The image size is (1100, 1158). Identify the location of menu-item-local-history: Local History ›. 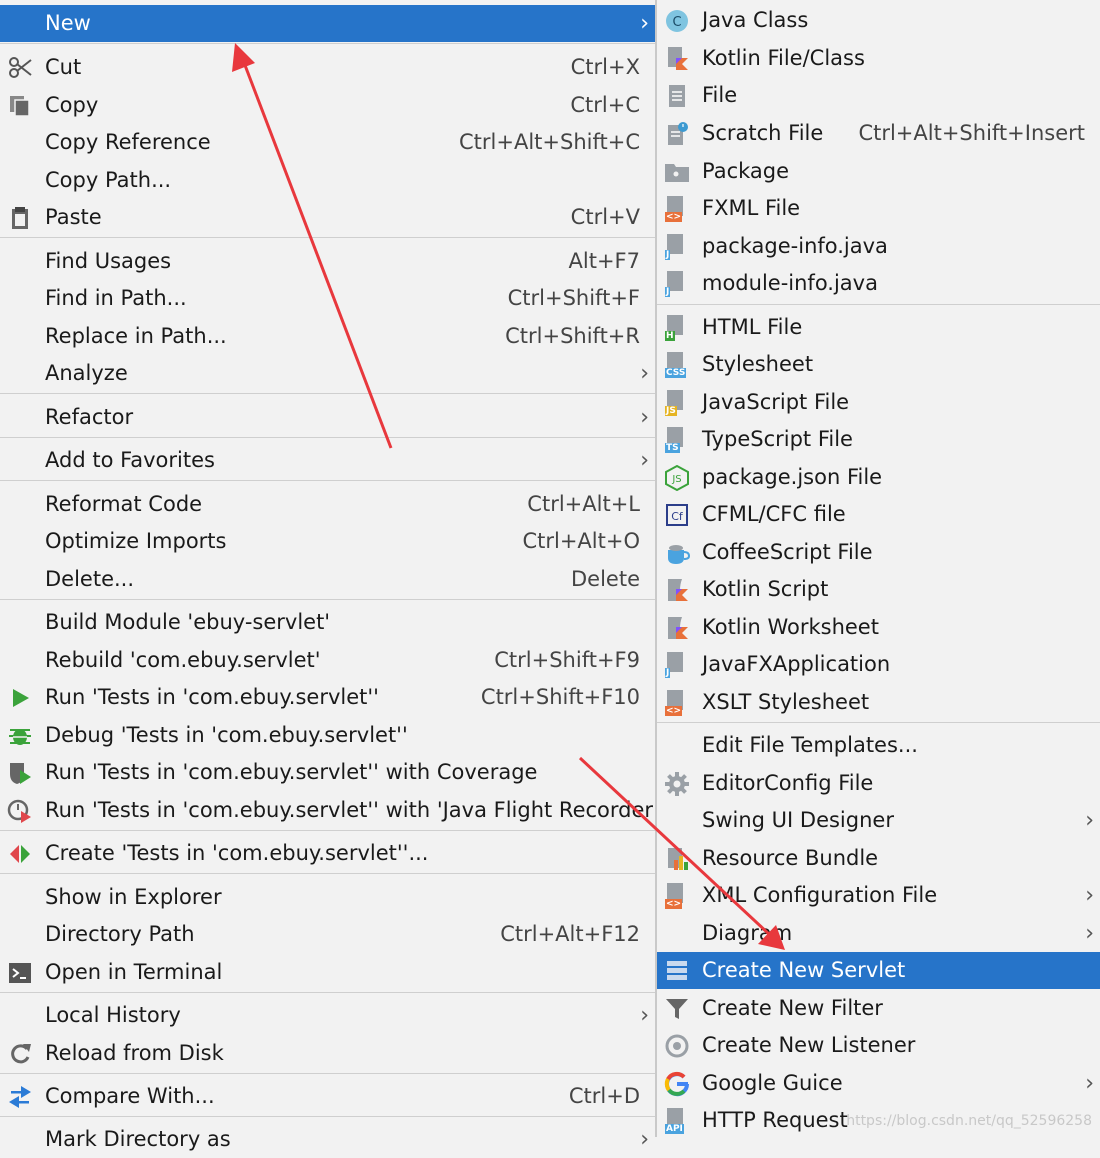
(327, 1015).